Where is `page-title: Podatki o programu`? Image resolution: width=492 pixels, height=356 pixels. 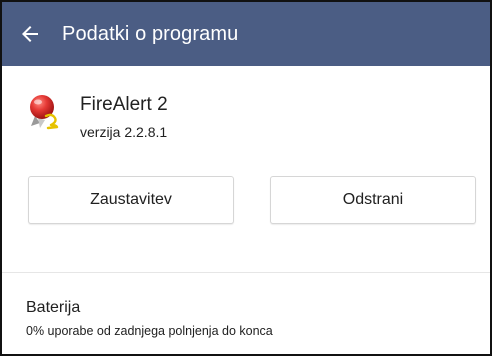
page-title: Podatki o programu is located at coordinates (150, 33).